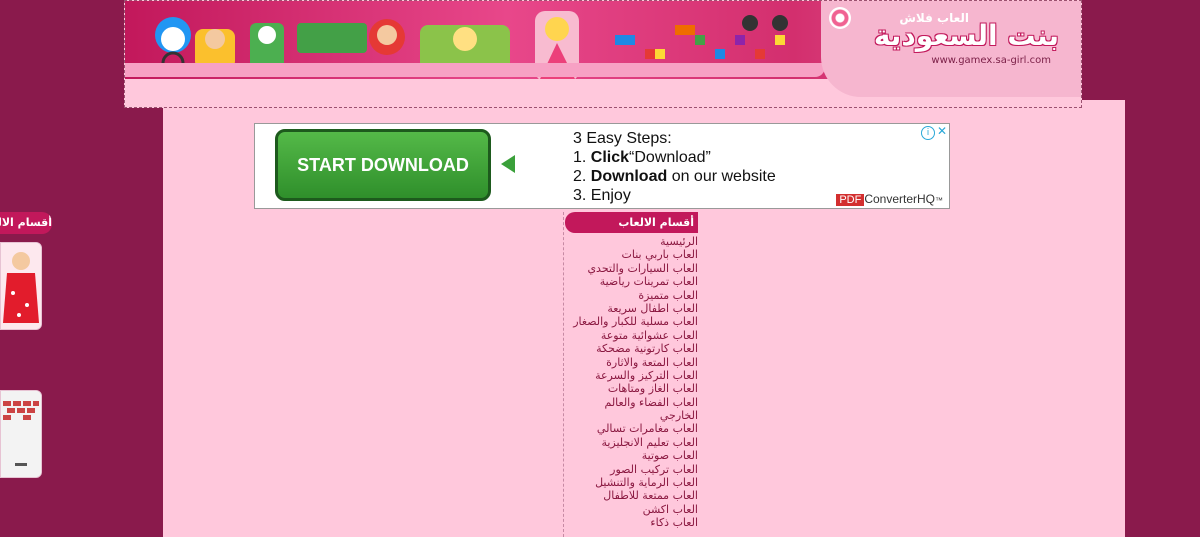  What do you see at coordinates (631, 254) in the screenshot?
I see `category-link: العاب باربي بنات` at bounding box center [631, 254].